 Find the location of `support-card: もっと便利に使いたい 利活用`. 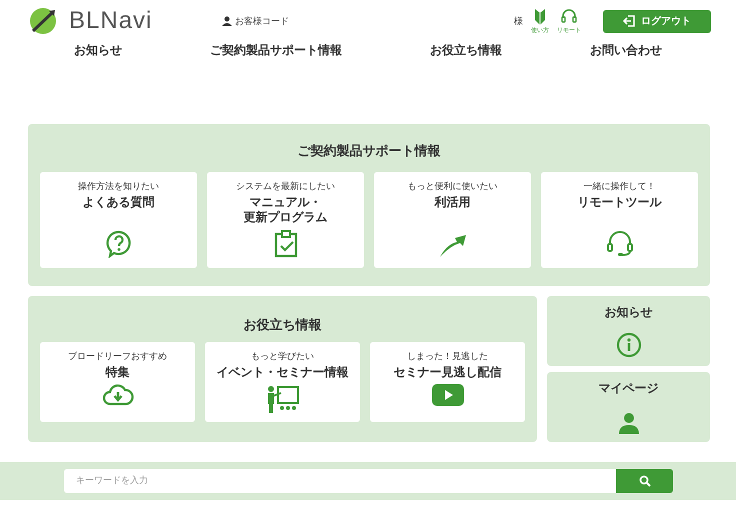

support-card: もっと便利に使いたい 利活用 is located at coordinates (452, 220).